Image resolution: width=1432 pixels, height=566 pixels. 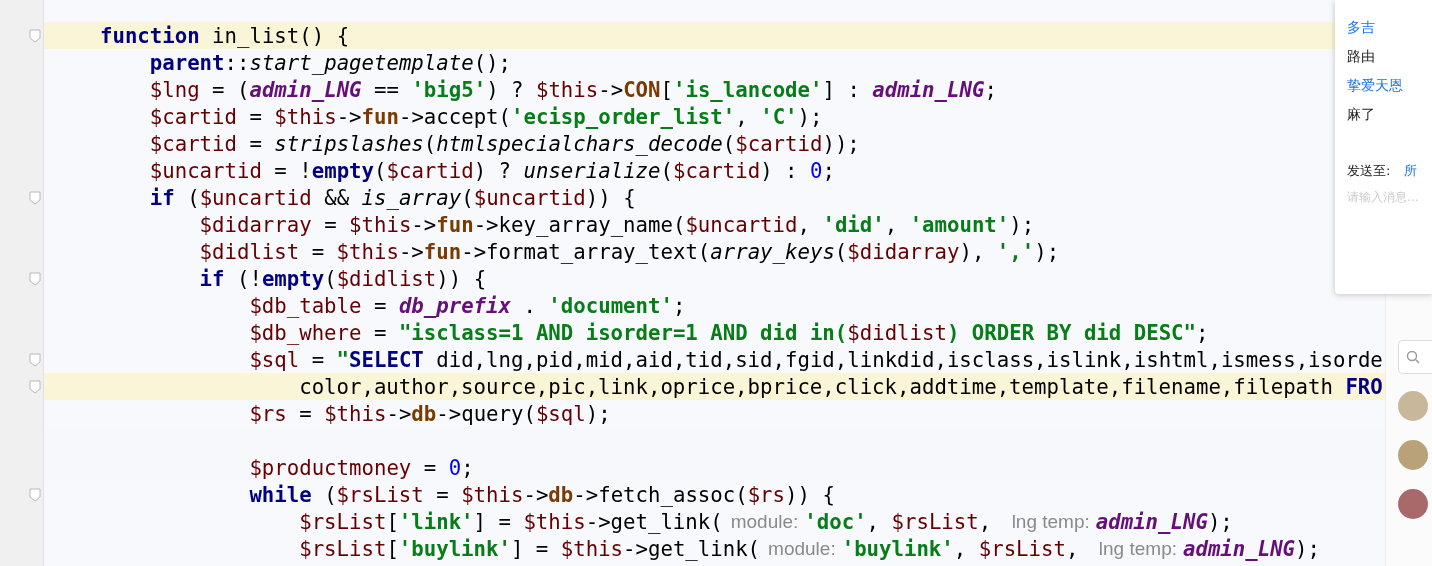 I want to click on send-to-link: 所, so click(x=1411, y=171).